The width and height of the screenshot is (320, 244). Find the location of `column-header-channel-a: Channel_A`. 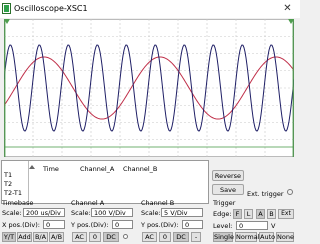

column-header-channel-a: Channel_A is located at coordinates (97, 169).